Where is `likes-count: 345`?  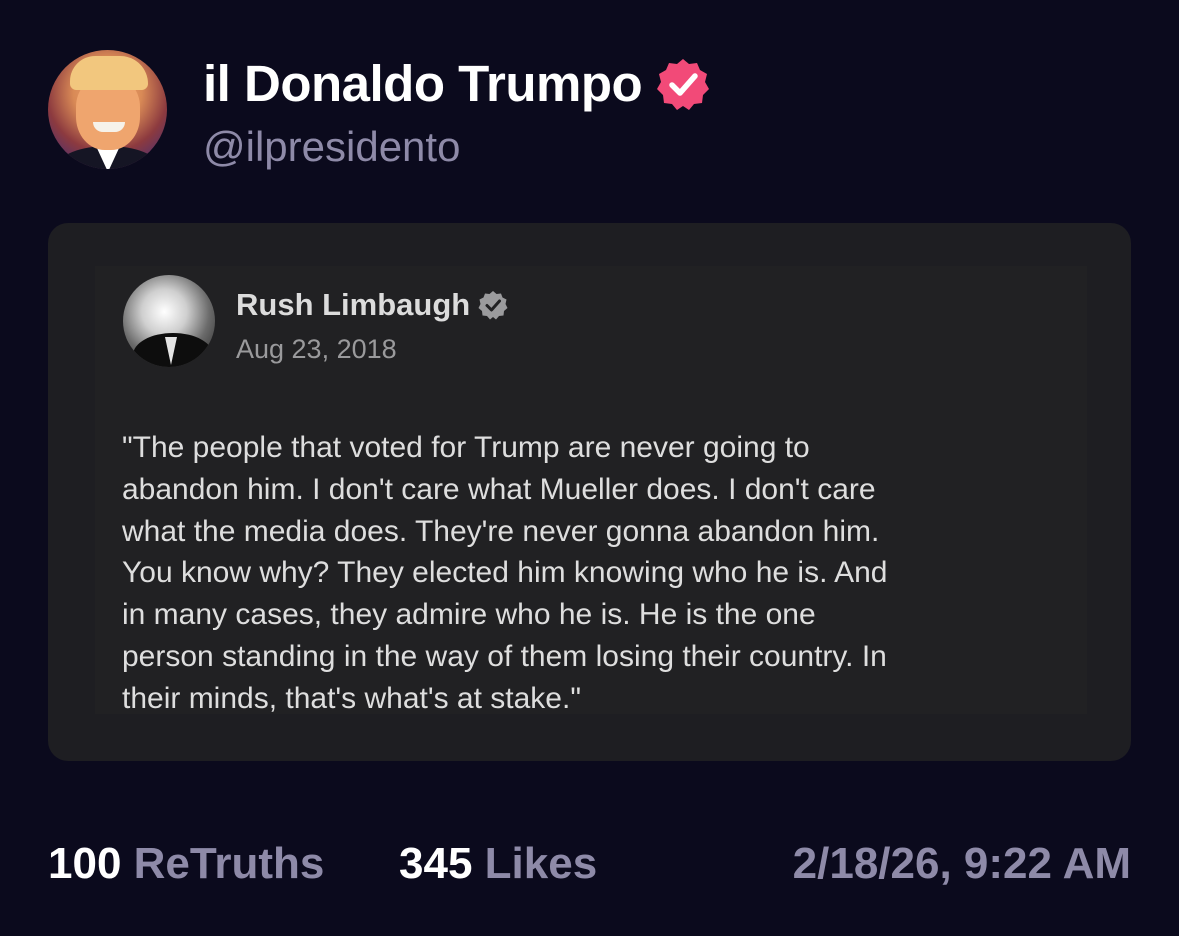 likes-count: 345 is located at coordinates (436, 863).